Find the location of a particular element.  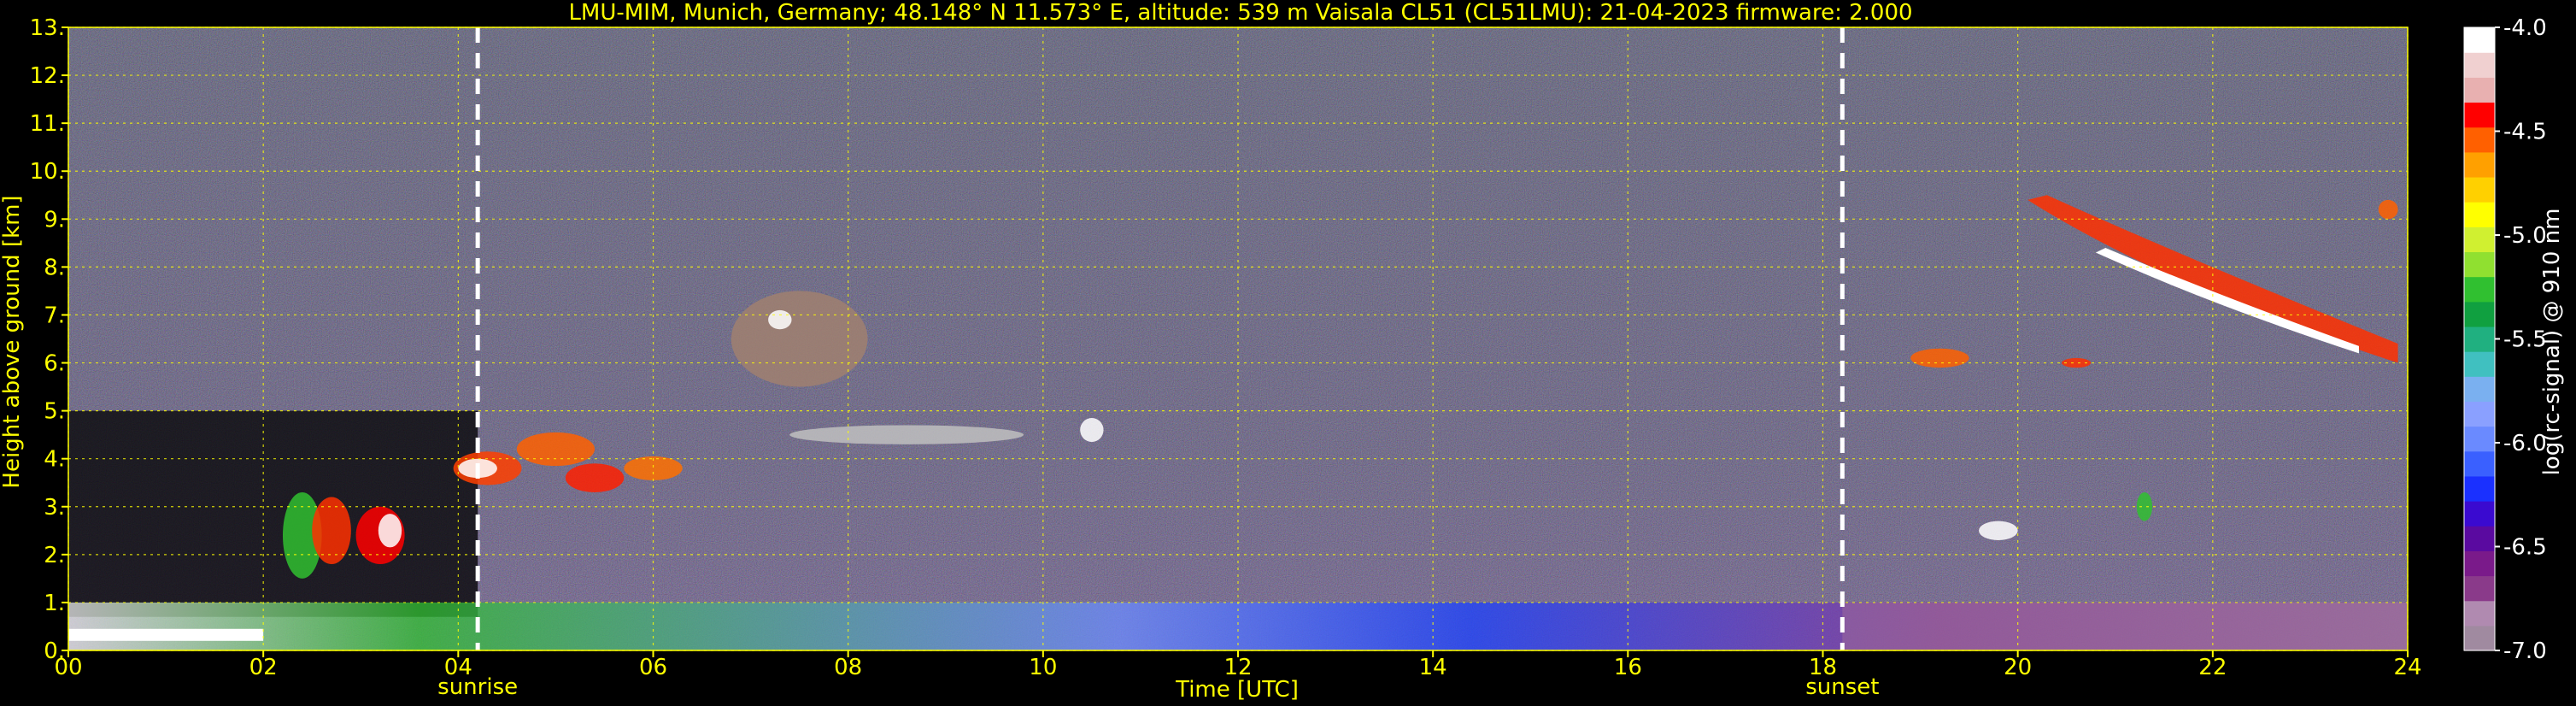

y-tick-label: 12. is located at coordinates (47, 76).